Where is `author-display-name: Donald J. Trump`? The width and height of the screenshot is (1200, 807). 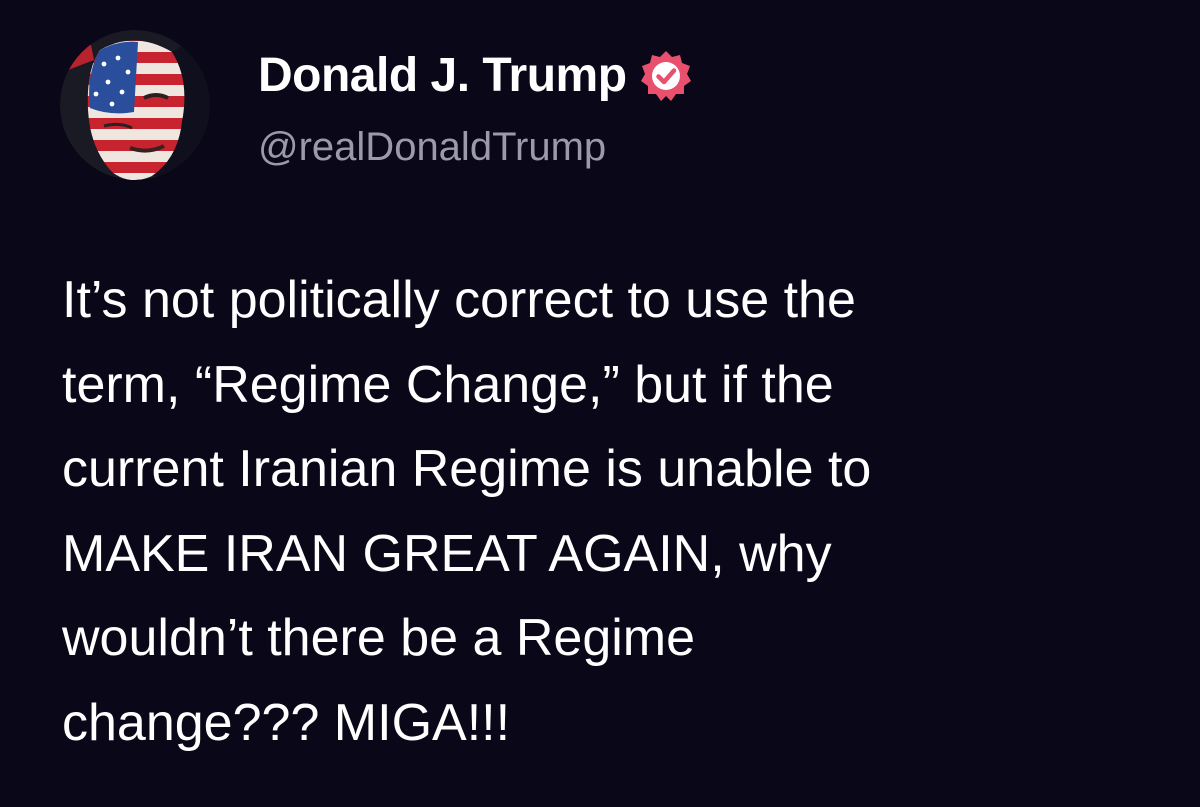
author-display-name: Donald J. Trump is located at coordinates (442, 76).